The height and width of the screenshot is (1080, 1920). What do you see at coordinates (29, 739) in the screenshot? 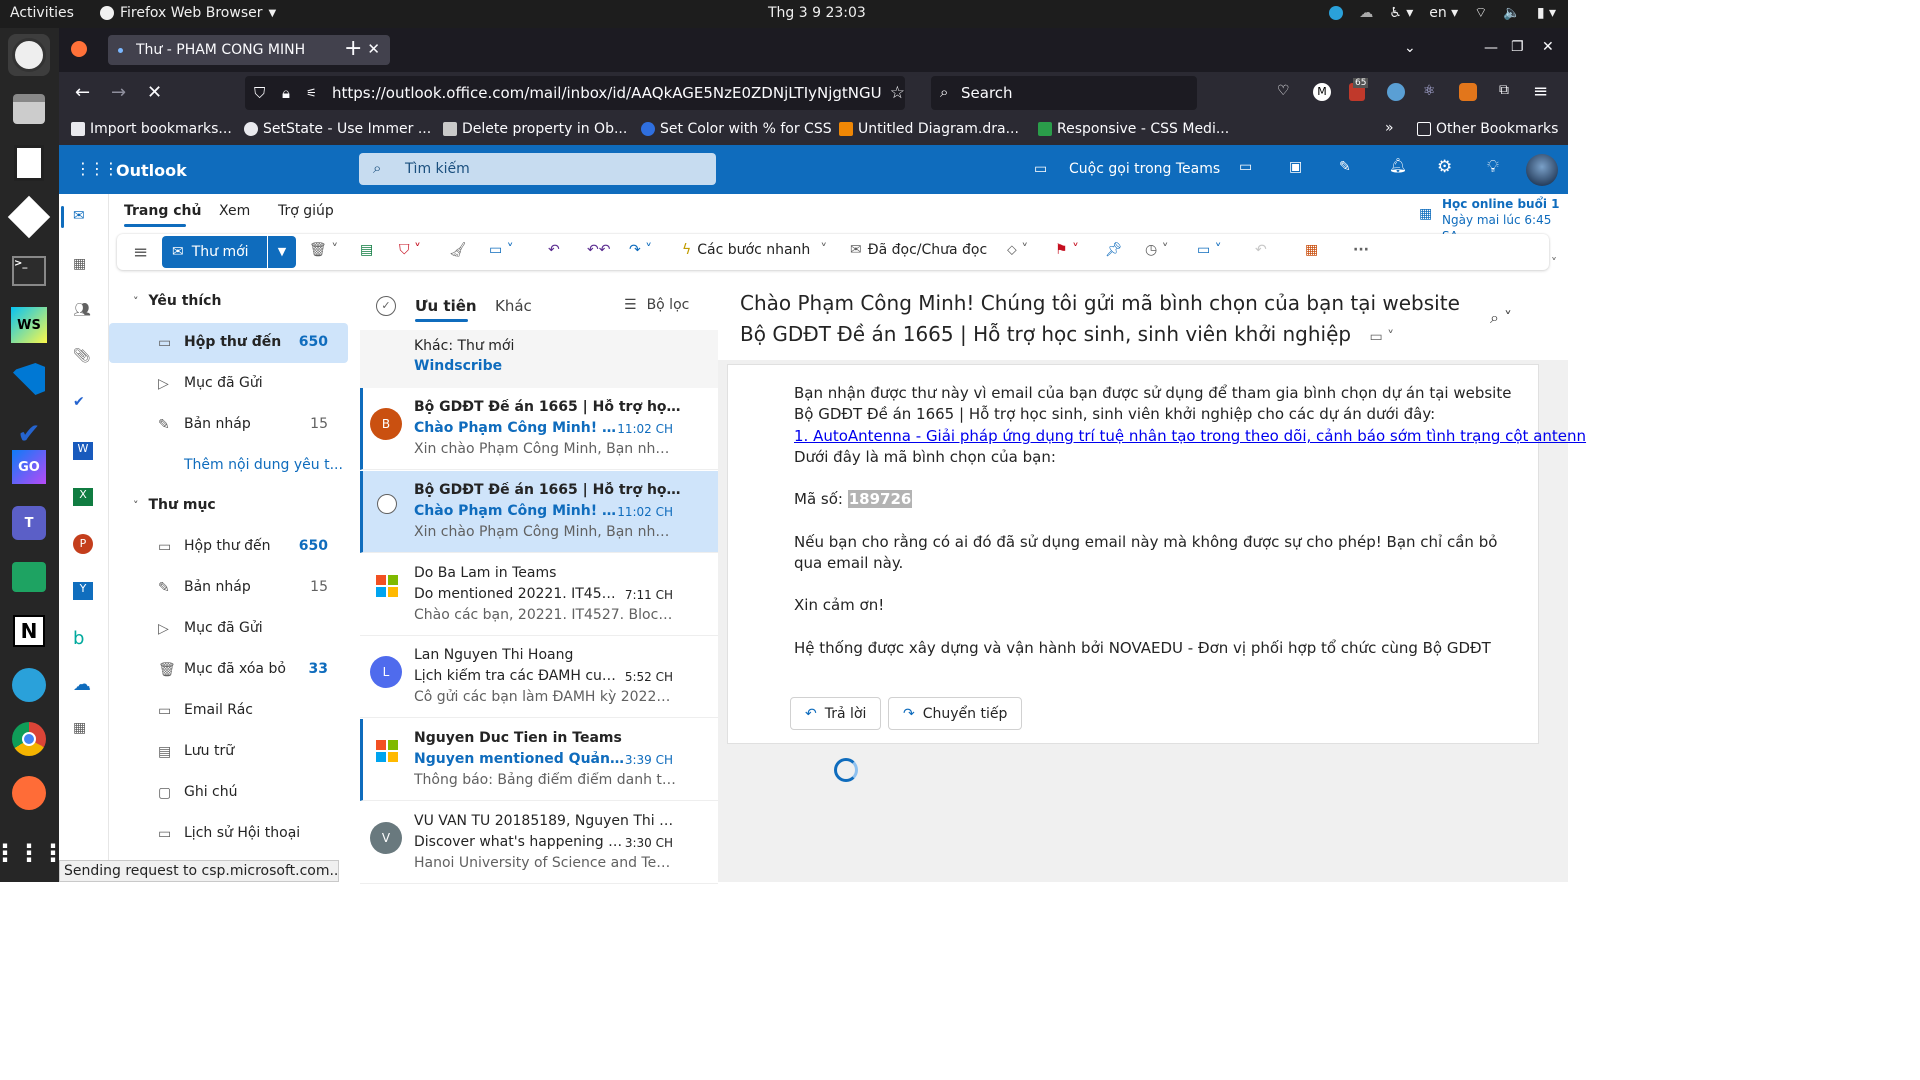
I see `dock-chrome-icon` at bounding box center [29, 739].